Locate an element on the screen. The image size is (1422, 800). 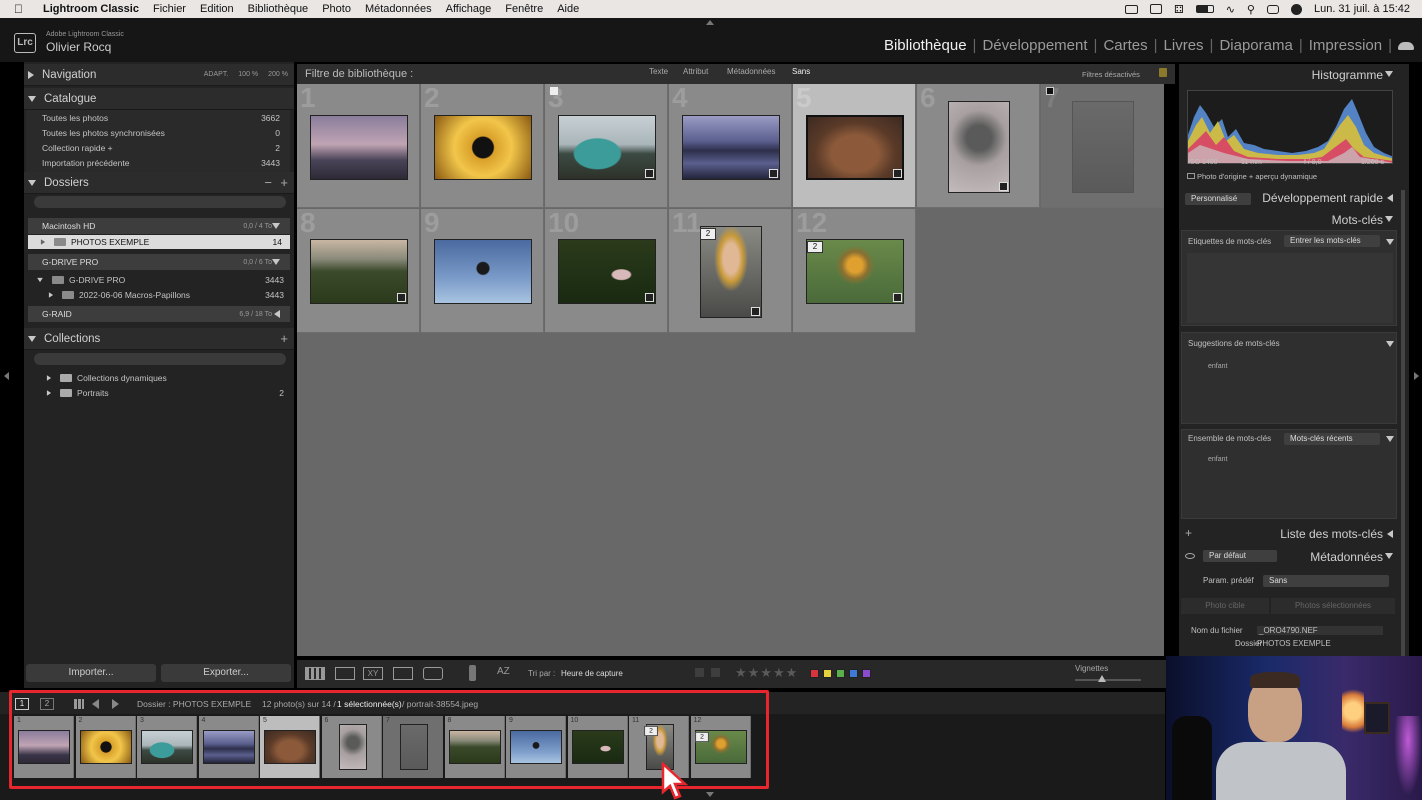
thumbnail-size-slider is located at coordinates (1108, 680).